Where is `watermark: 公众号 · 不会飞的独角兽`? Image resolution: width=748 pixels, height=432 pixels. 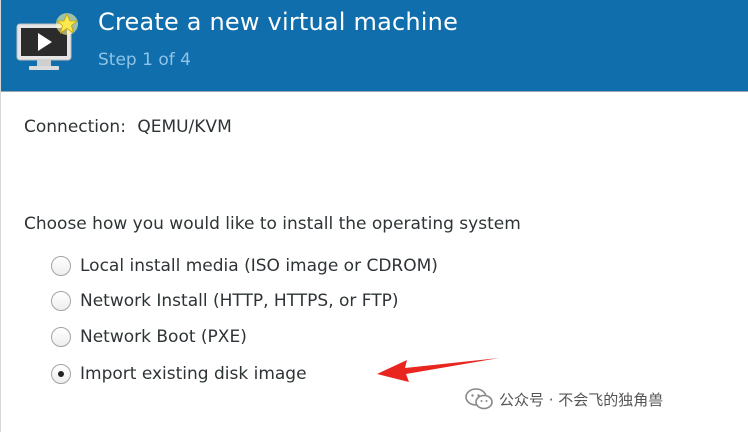 watermark: 公众号 · 不会飞的独角兽 is located at coordinates (564, 399).